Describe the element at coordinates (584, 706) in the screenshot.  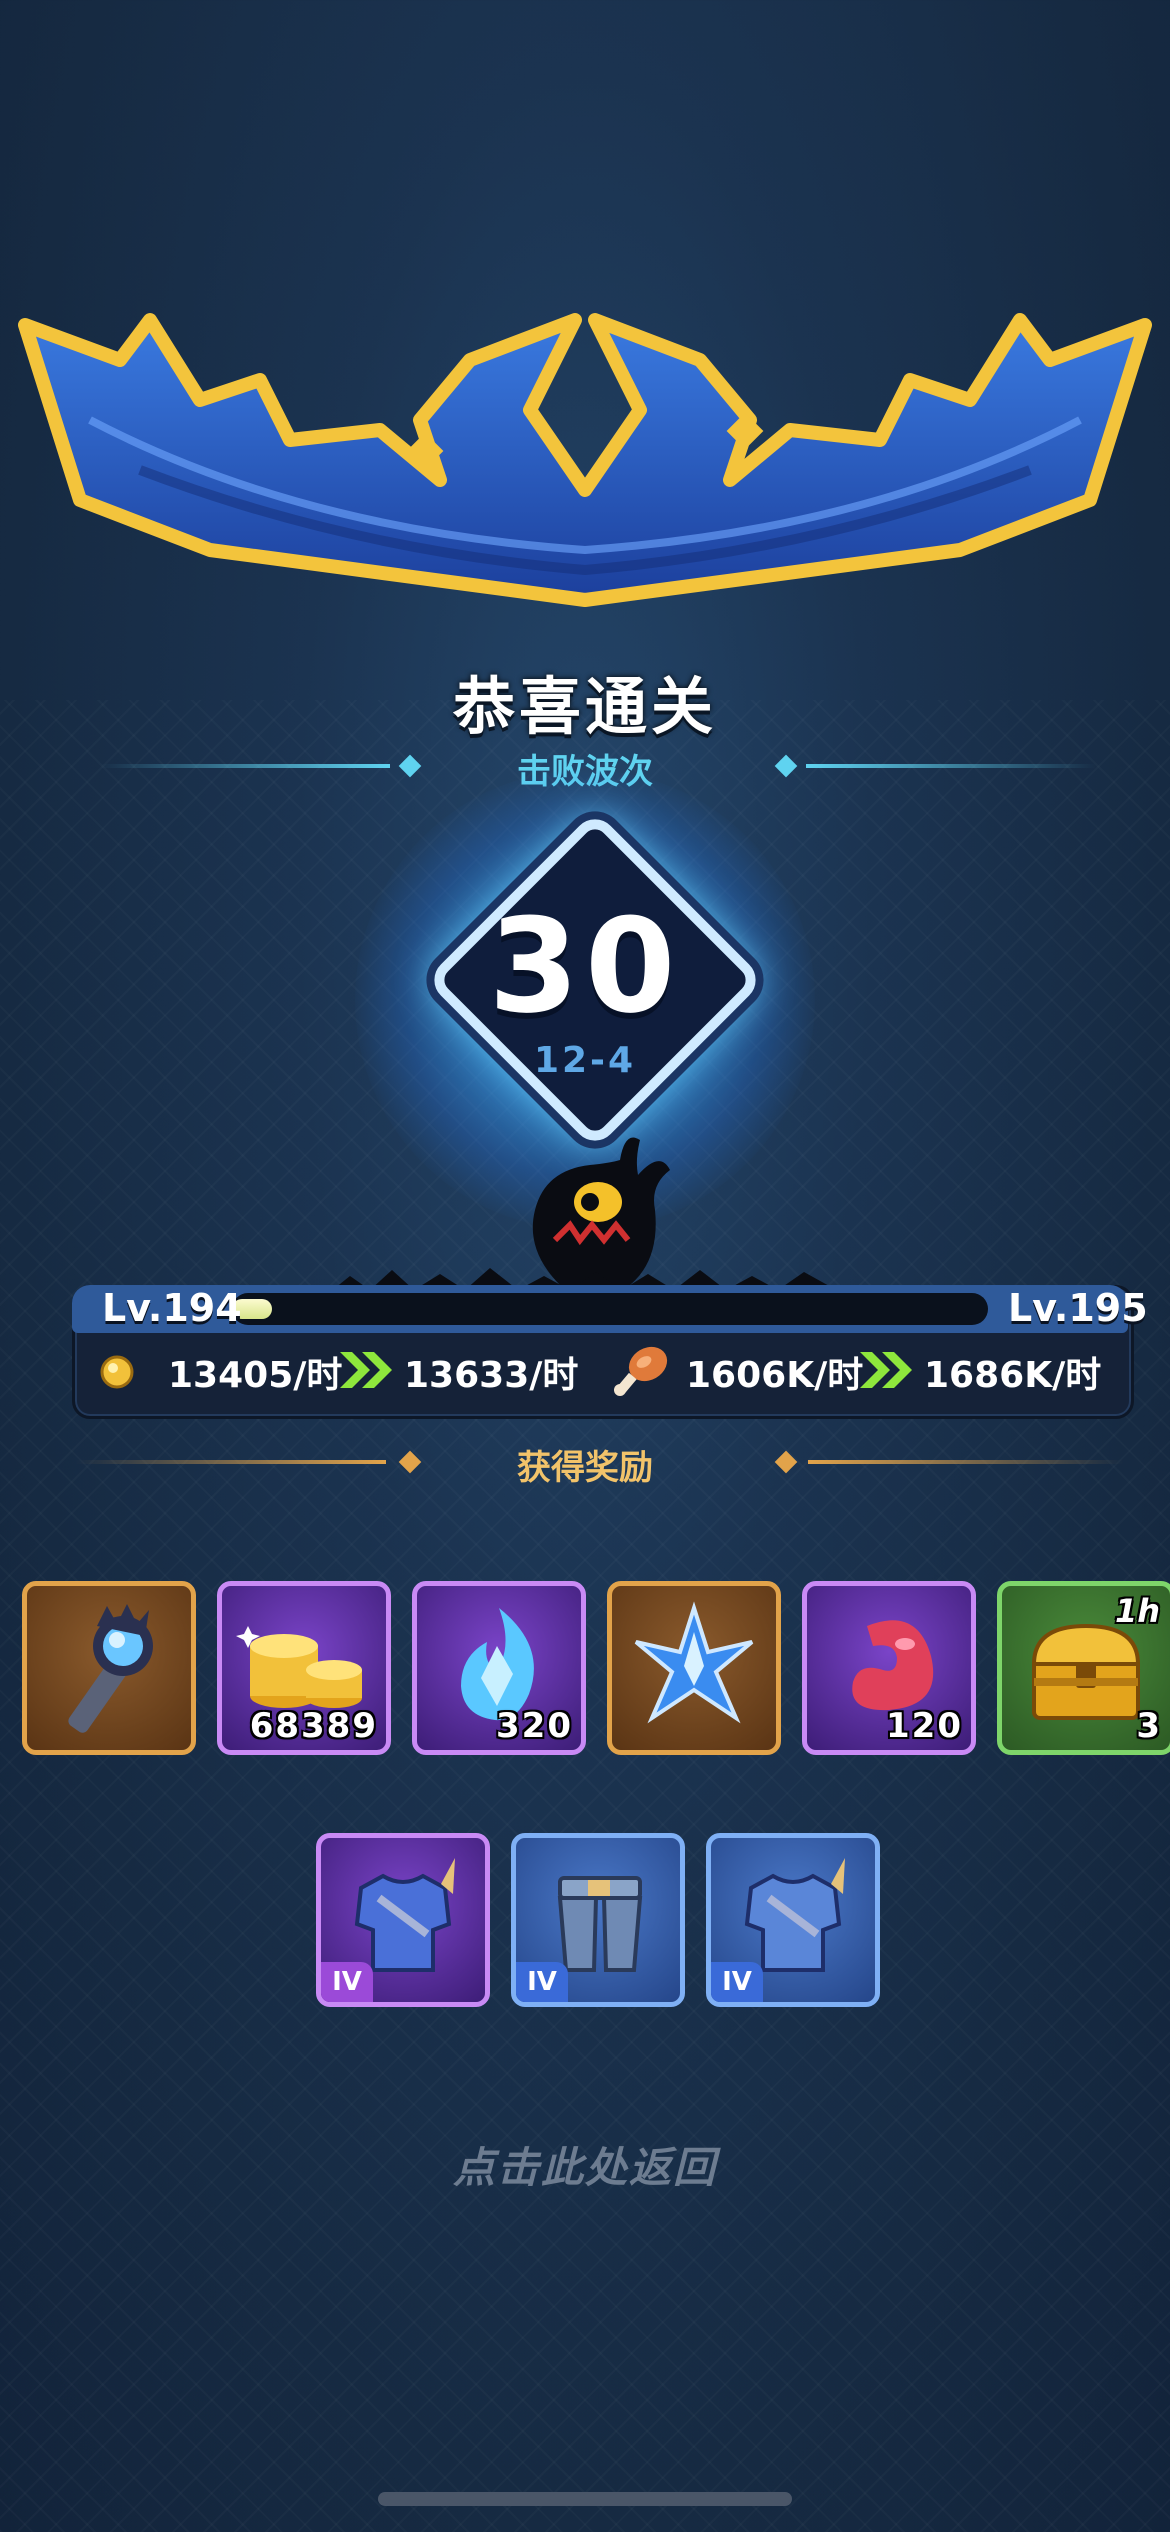
I see `victory-title: 恭喜通关` at that location.